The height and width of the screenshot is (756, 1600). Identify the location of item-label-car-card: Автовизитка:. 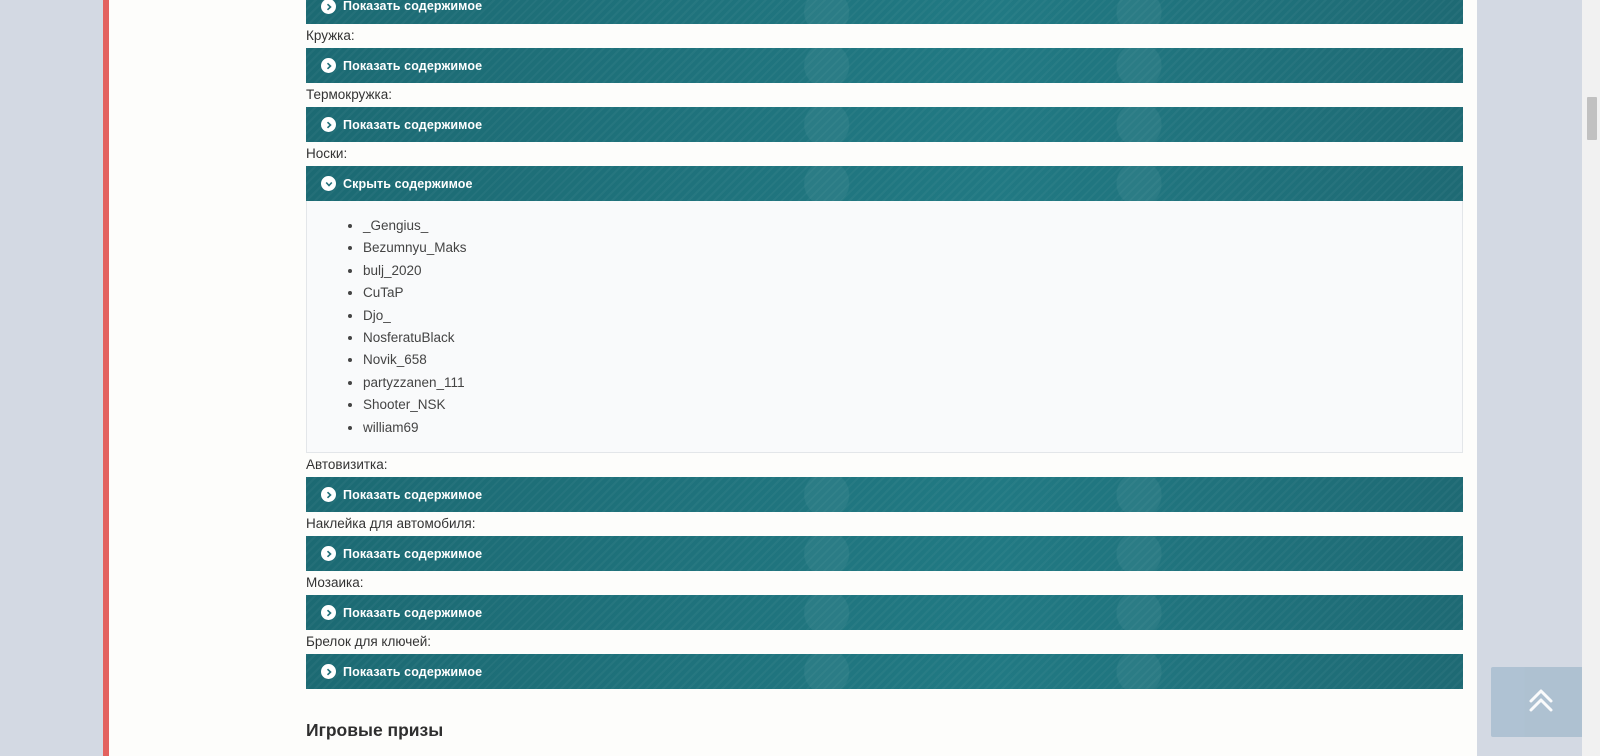
(347, 464).